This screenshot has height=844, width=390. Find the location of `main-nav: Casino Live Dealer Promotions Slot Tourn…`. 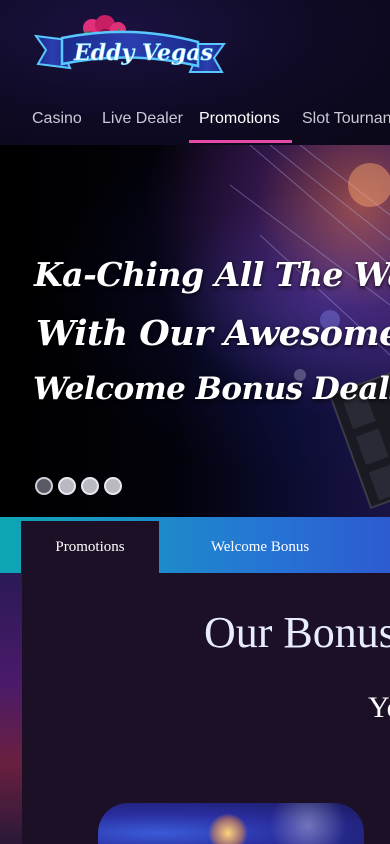

main-nav: Casino Live Dealer Promotions Slot Tourn… is located at coordinates (195, 121).